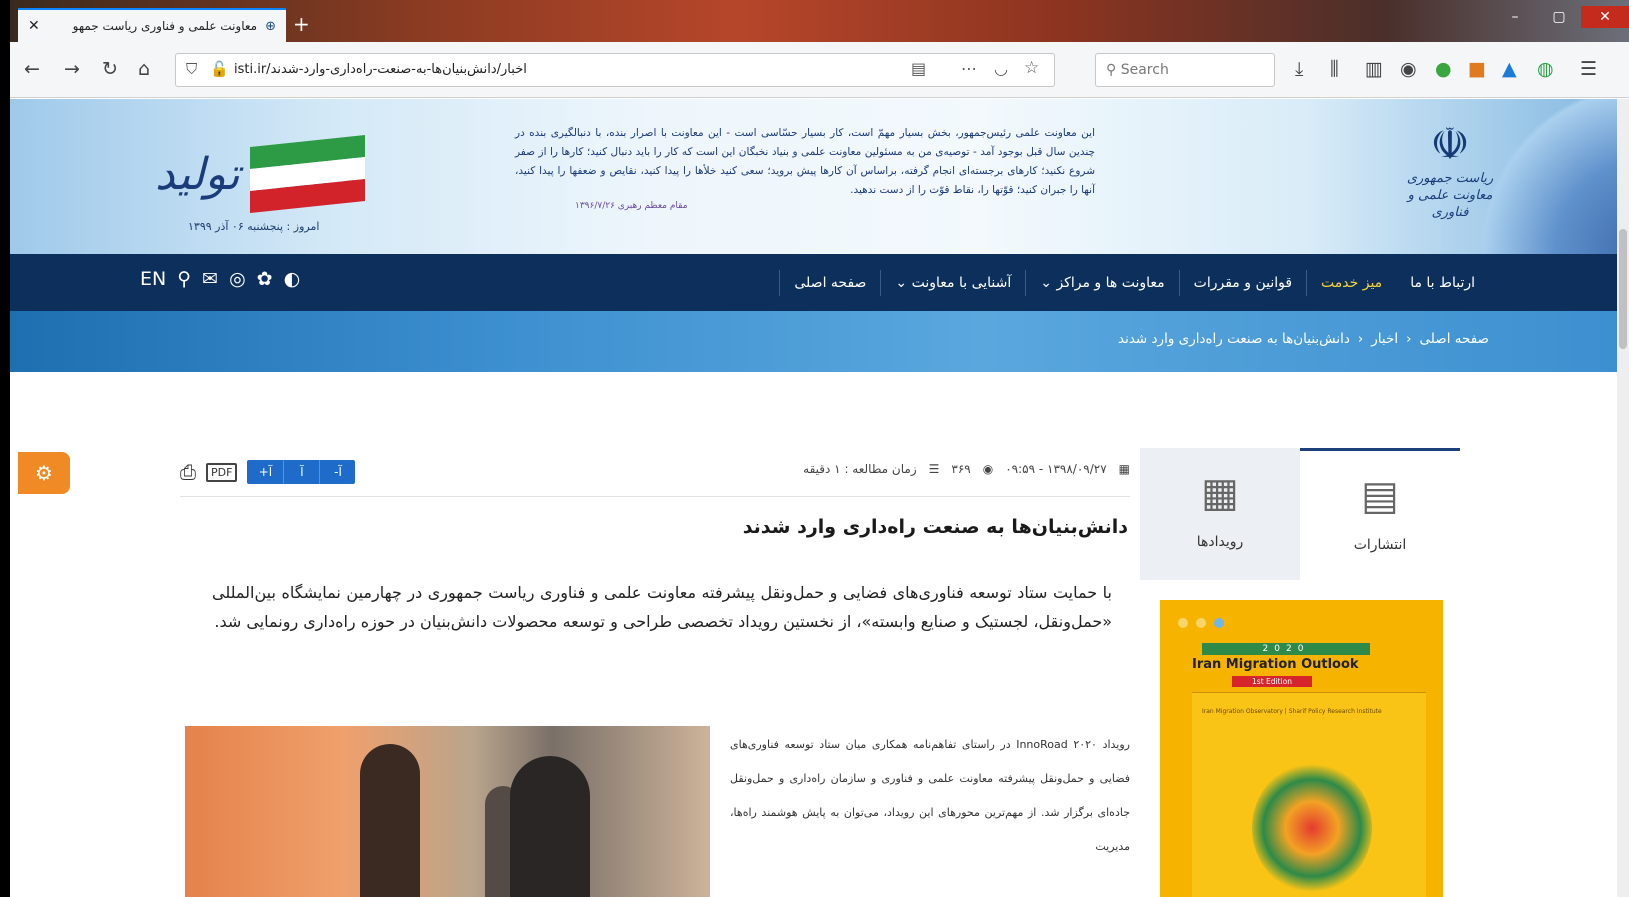 This screenshot has width=1629, height=897. Describe the element at coordinates (292, 279) in the screenshot. I see `site-link-icon: ◐` at that location.